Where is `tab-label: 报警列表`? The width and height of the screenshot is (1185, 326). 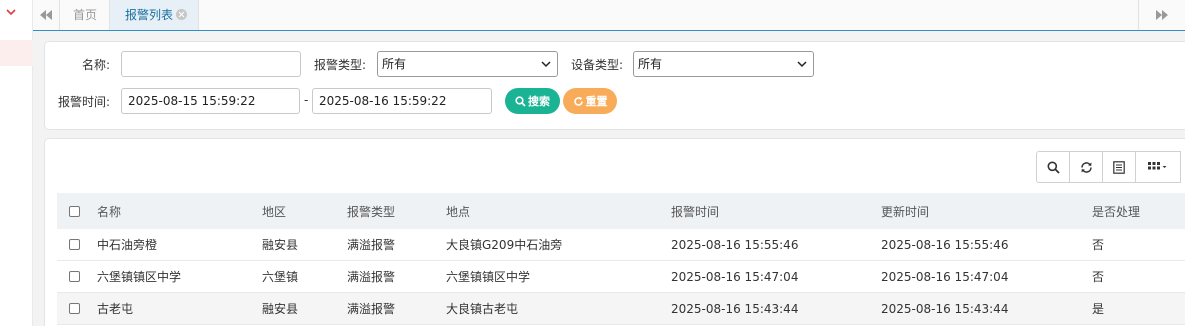
tab-label: 报警列表 is located at coordinates (149, 15).